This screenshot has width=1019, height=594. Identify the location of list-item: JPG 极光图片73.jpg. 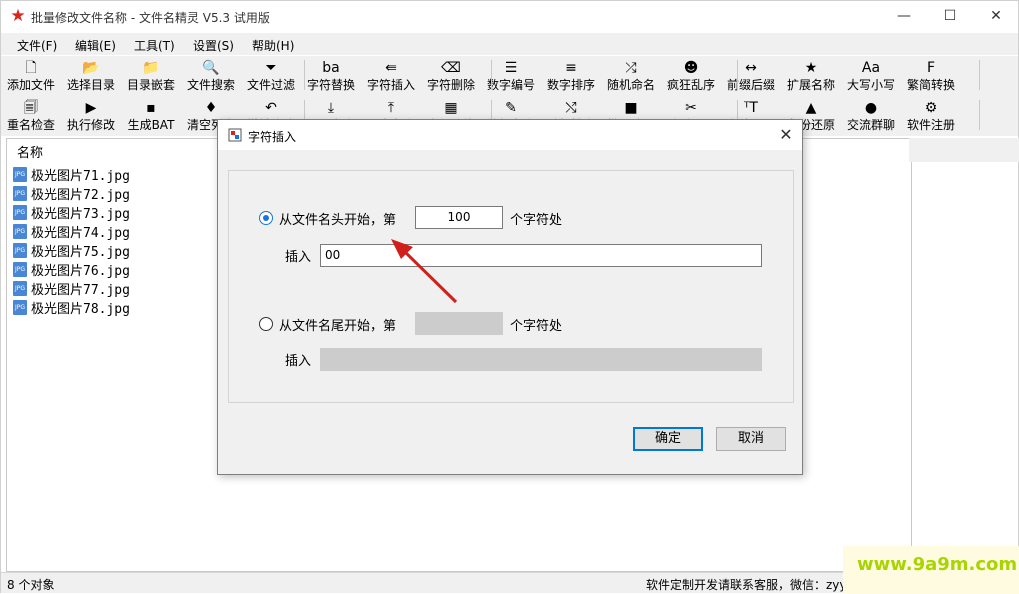
(71, 212).